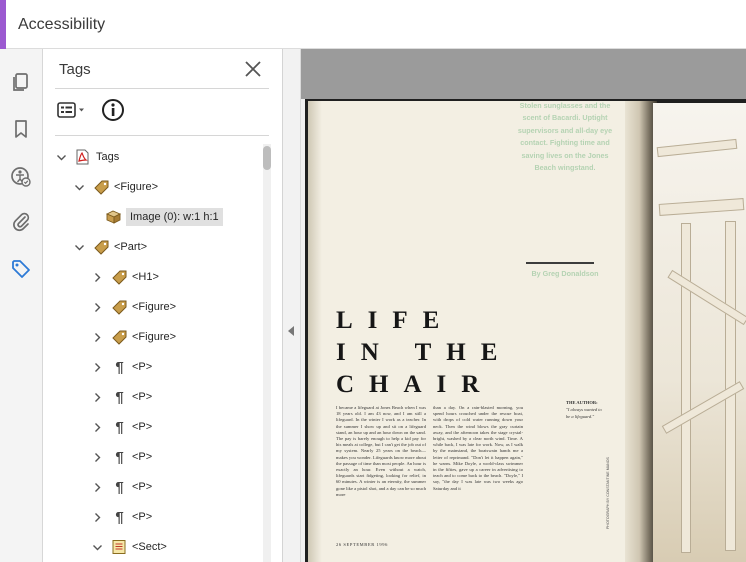 This screenshot has width=746, height=562. I want to click on accent-strip, so click(3, 24).